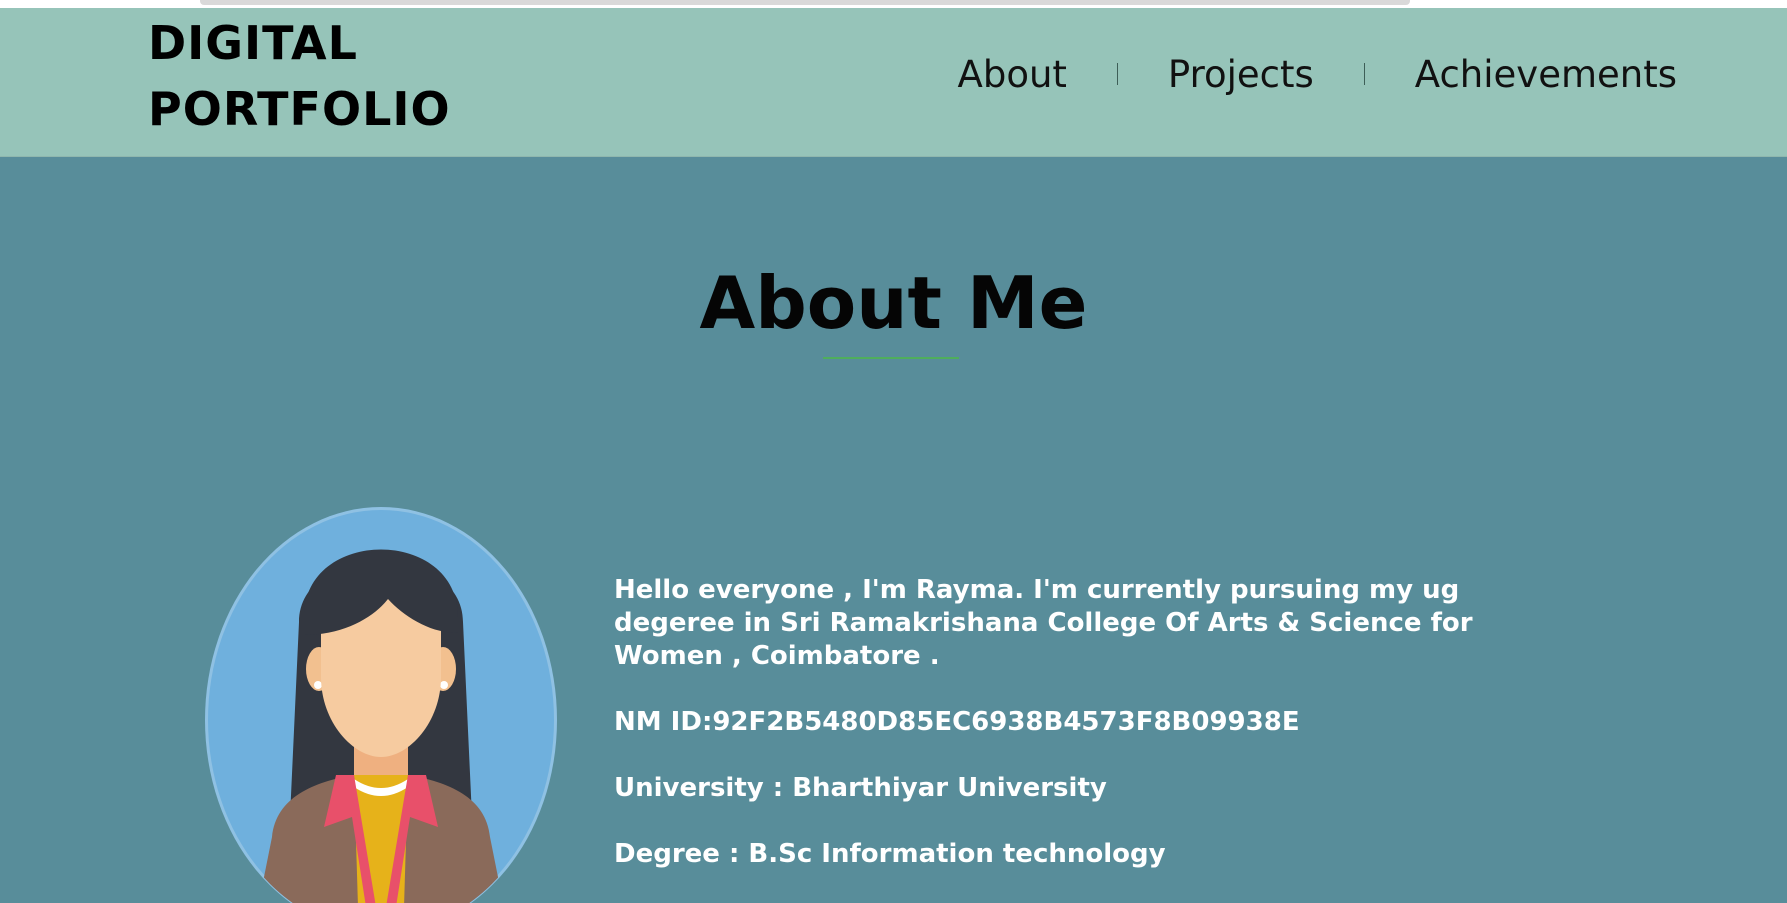  What do you see at coordinates (957, 722) in the screenshot?
I see `nm-id-text: NM ID:92F2B5480D85EC6938B4573F8B09938E` at bounding box center [957, 722].